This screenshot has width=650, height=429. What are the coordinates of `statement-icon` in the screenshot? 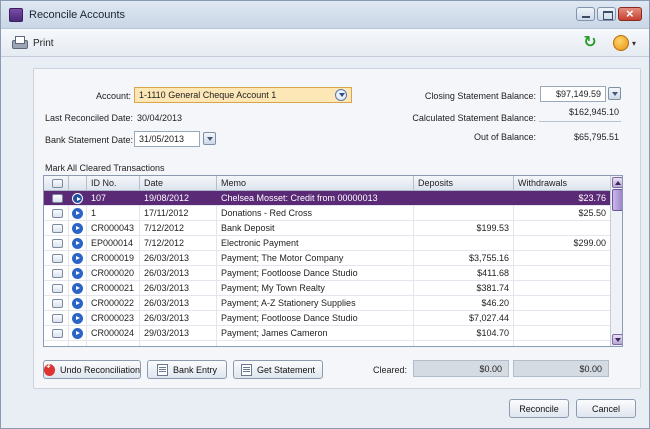 It's located at (246, 369).